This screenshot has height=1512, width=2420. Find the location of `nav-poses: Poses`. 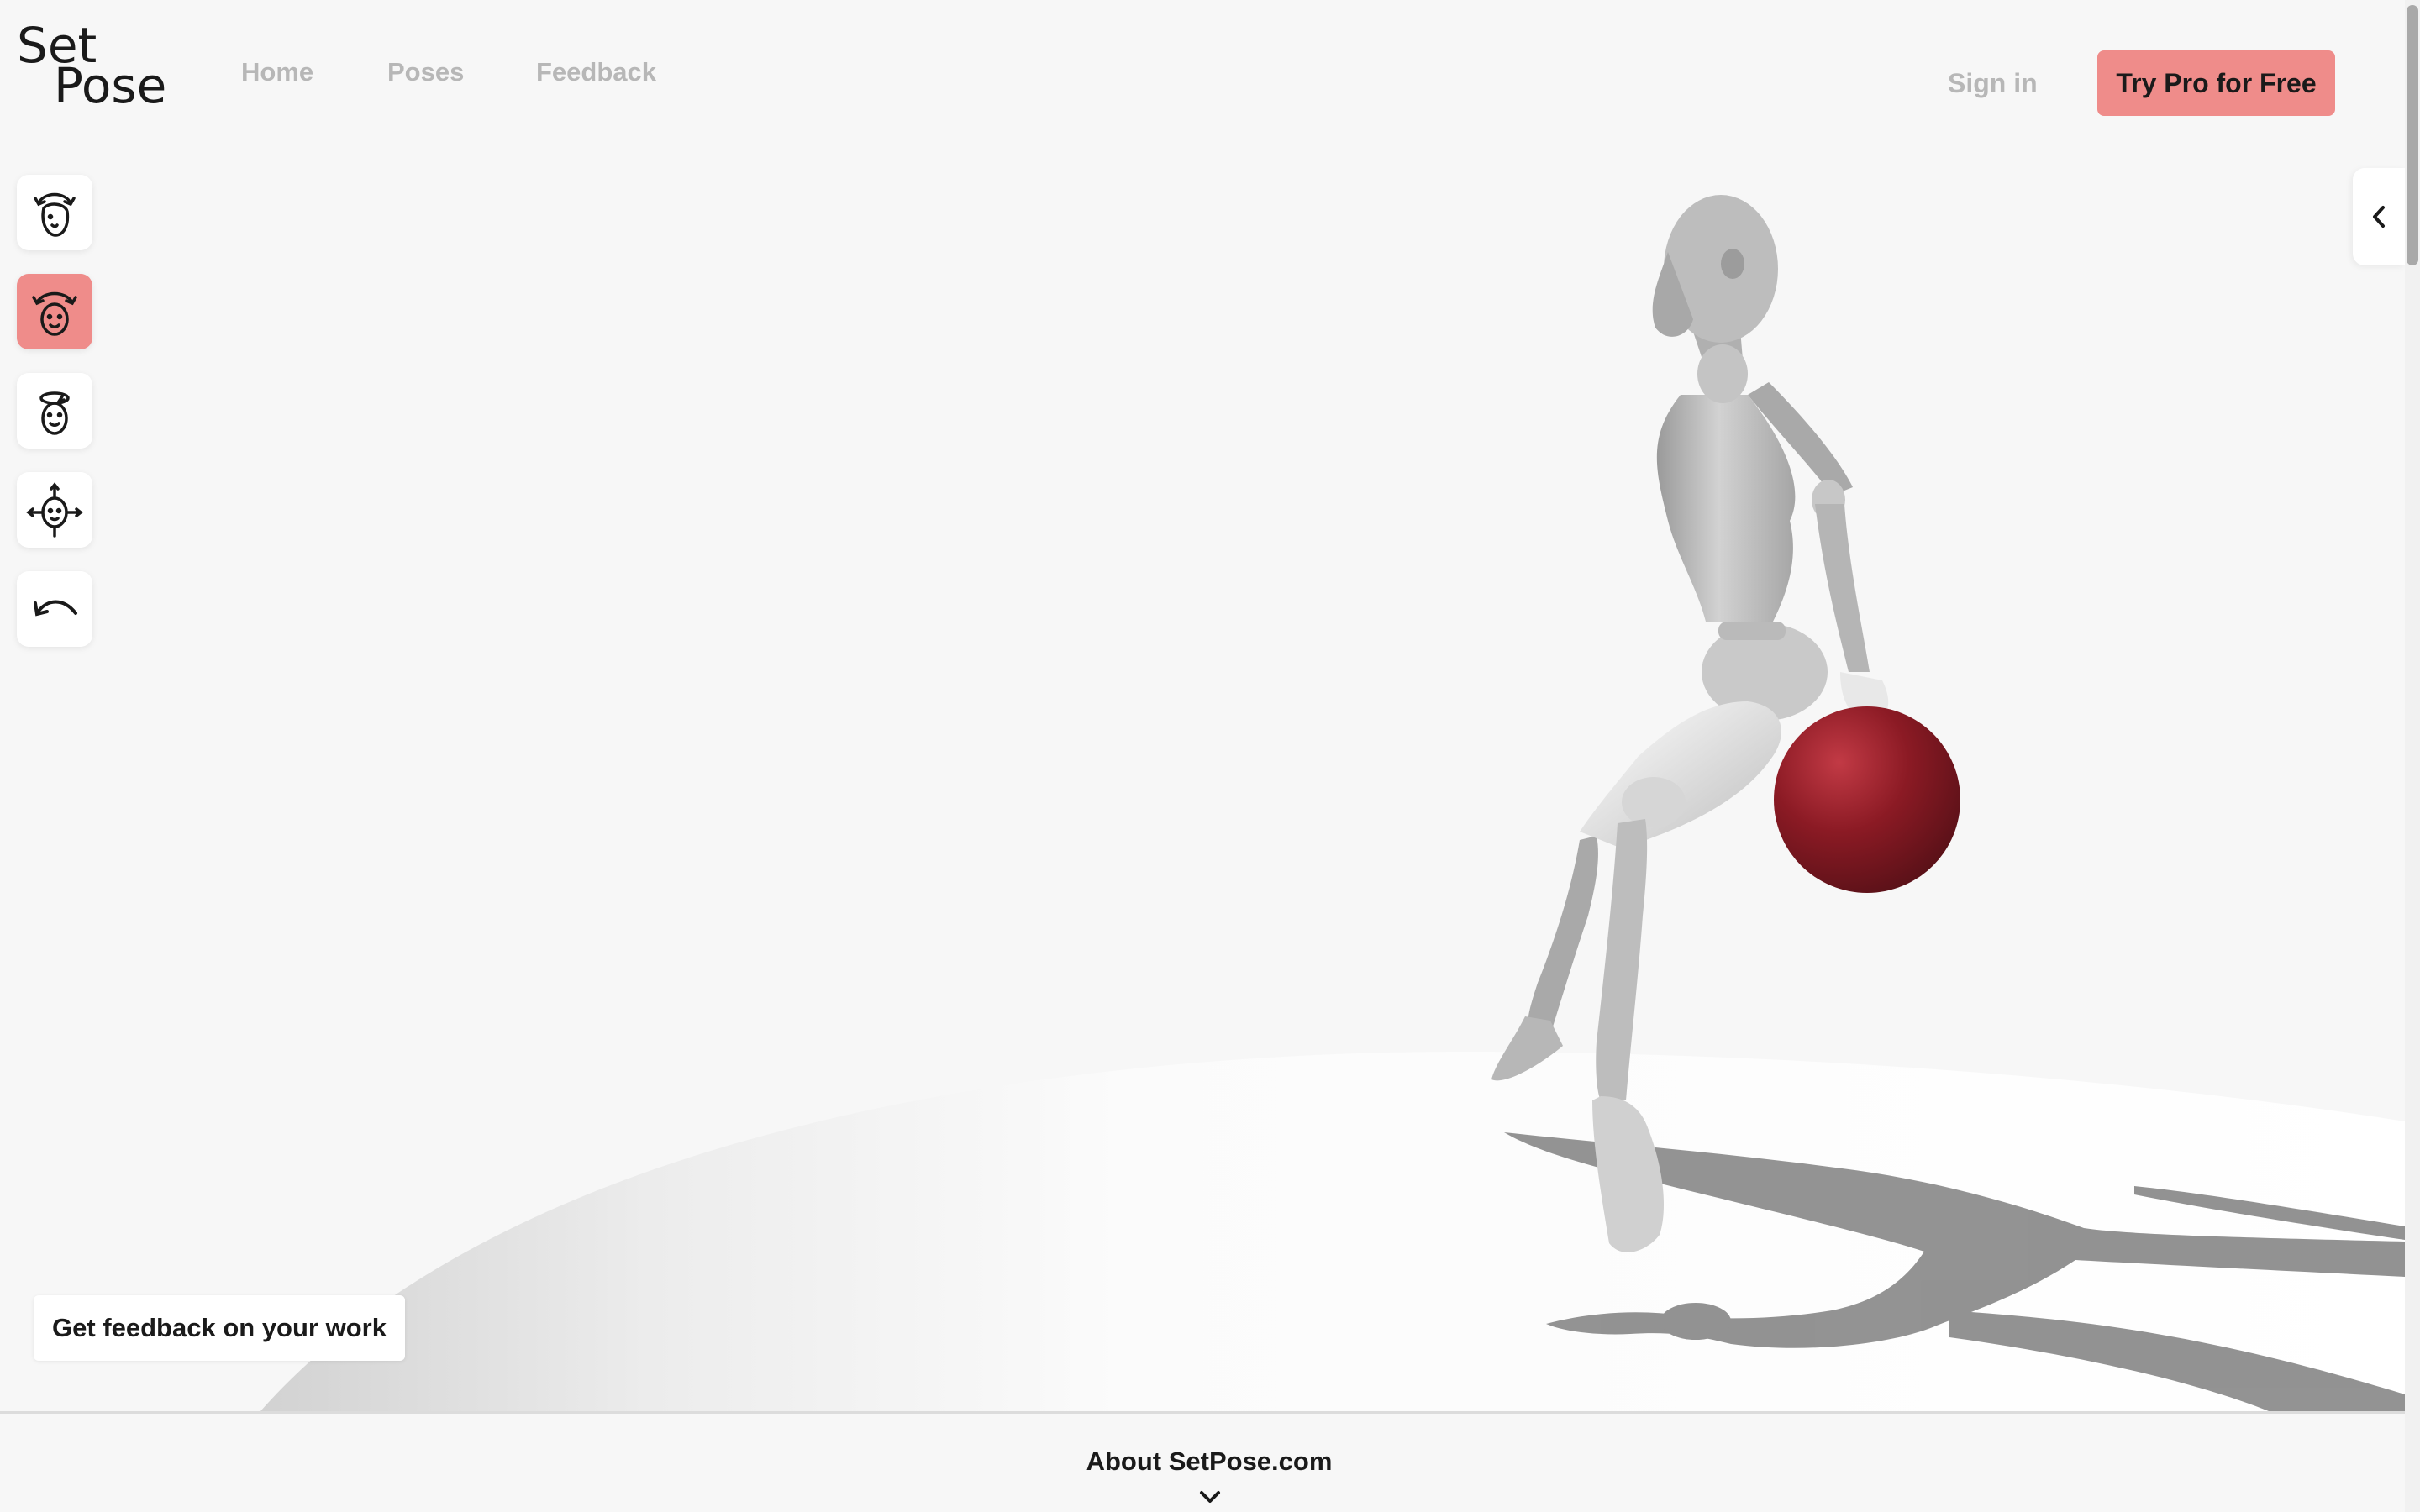

nav-poses: Poses is located at coordinates (426, 72).